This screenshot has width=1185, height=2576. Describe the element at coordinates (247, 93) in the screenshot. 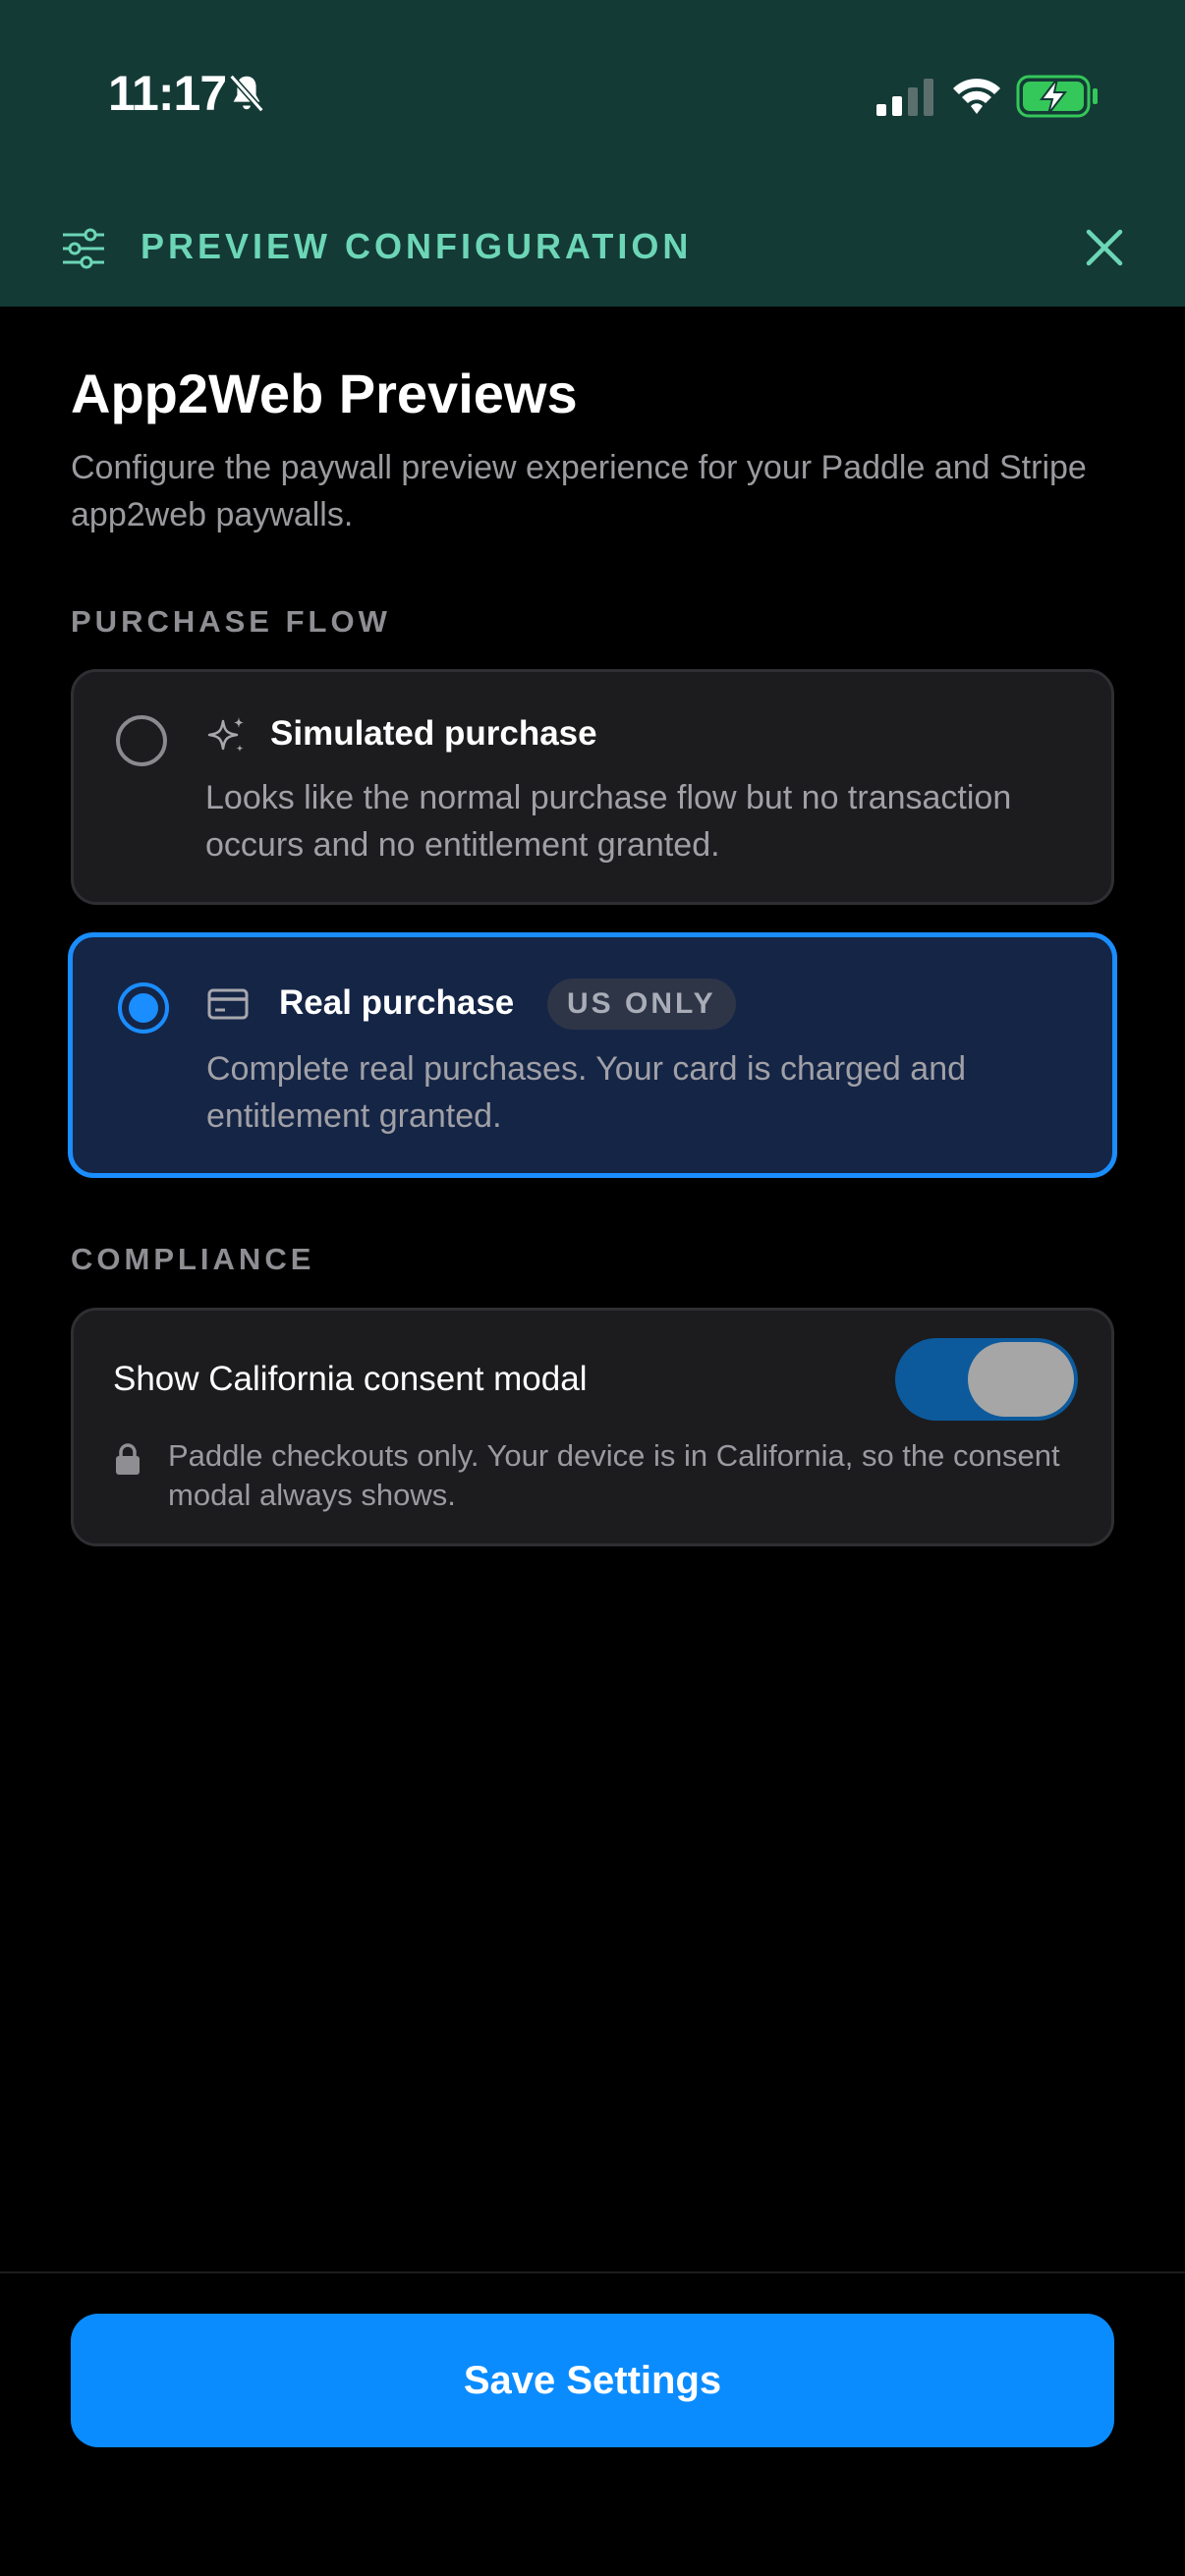

I see `bell-slash-icon` at that location.